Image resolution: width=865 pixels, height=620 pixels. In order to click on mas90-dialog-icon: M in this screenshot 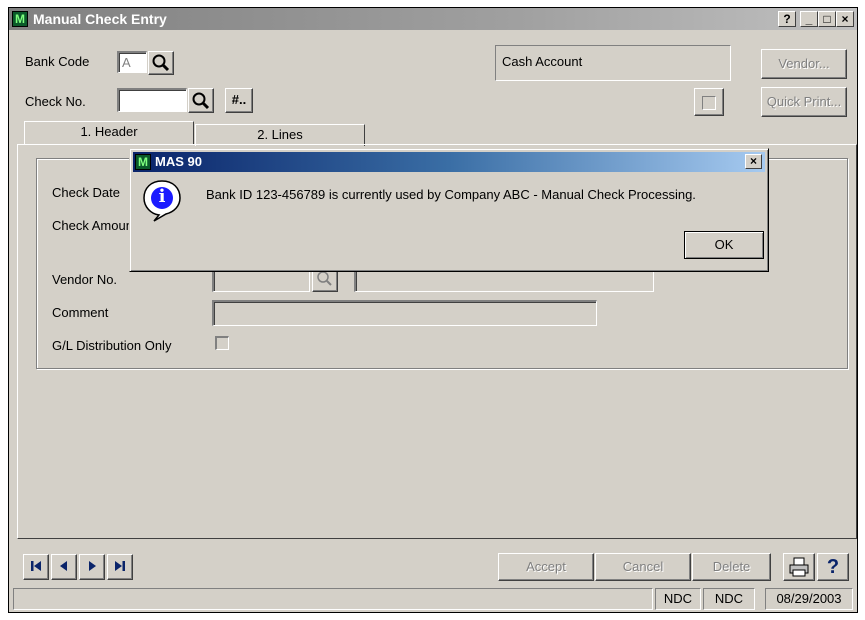, I will do `click(143, 162)`.